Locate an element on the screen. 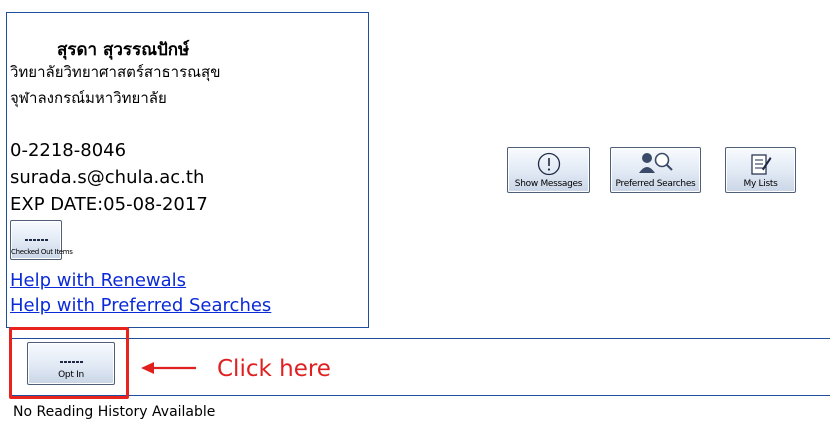  show-messages-button: Show Messages is located at coordinates (548, 170).